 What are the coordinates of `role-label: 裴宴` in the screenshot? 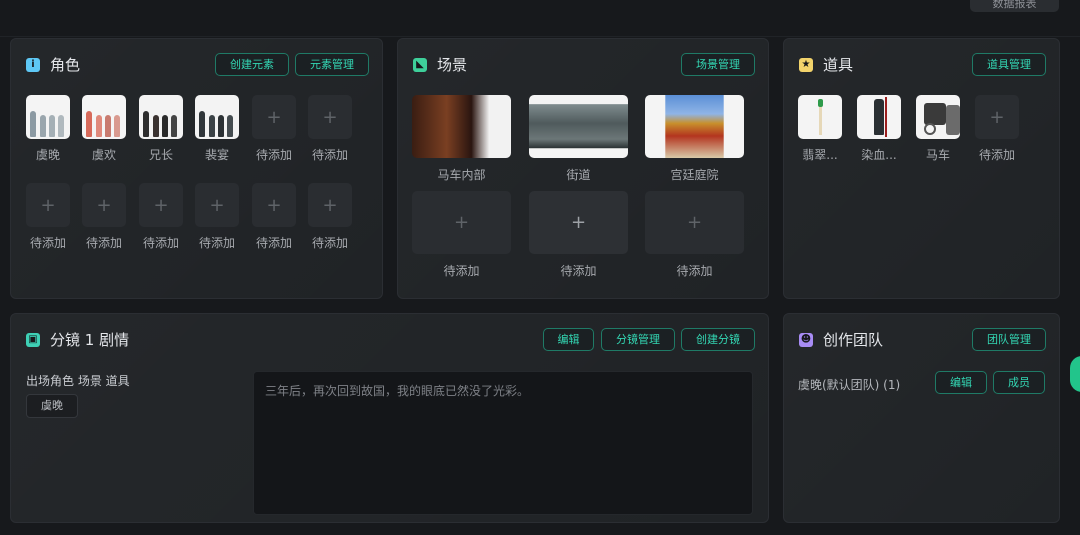 It's located at (216, 155).